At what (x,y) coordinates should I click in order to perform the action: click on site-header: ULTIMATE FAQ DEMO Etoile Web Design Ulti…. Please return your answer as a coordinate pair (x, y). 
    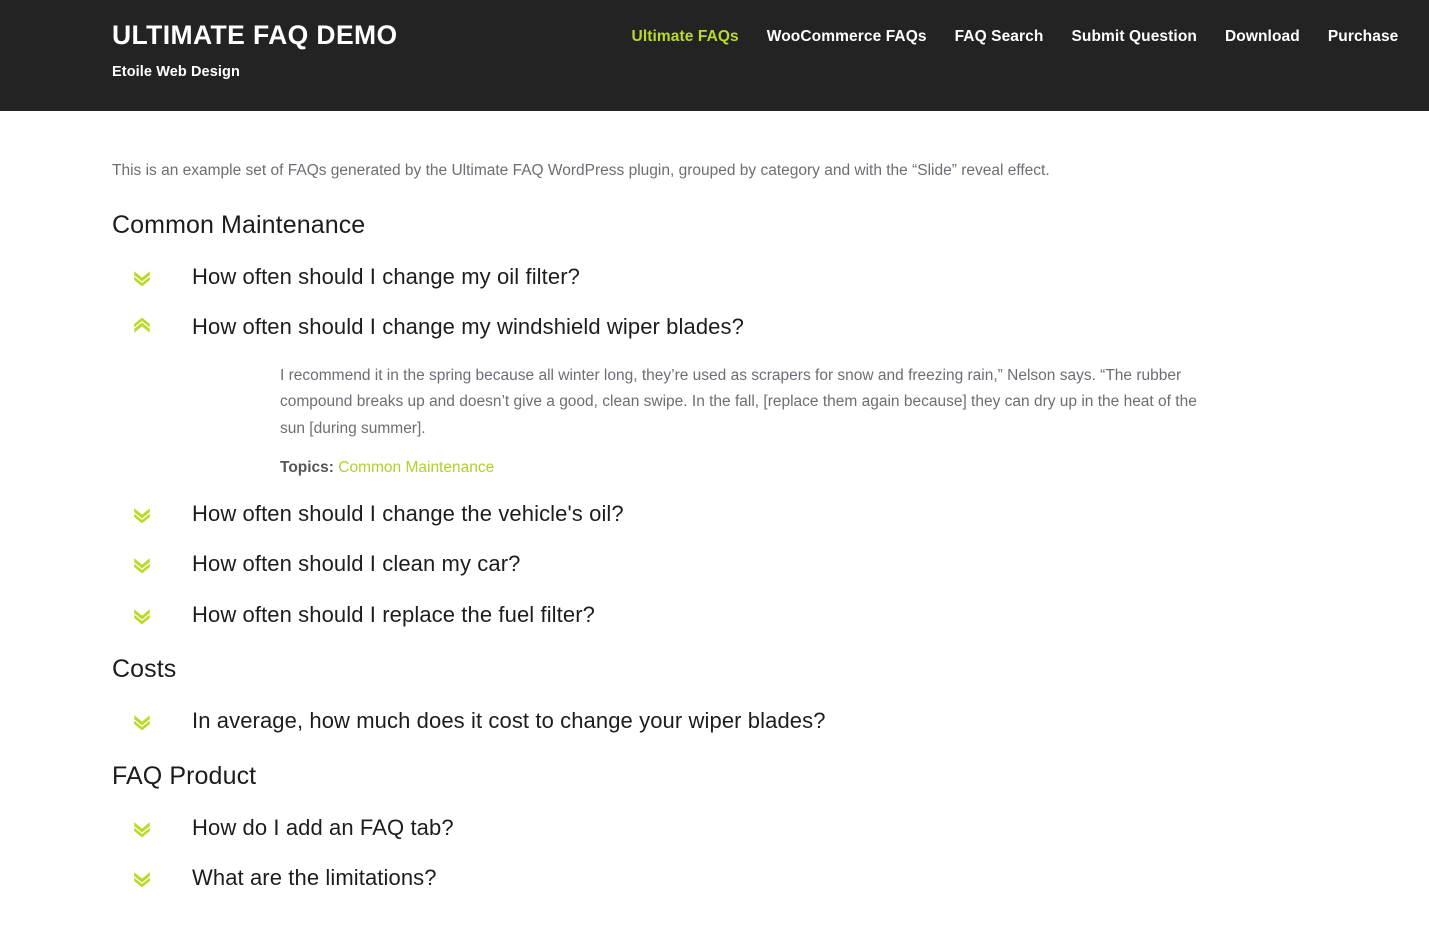
    Looking at the image, I should click on (714, 55).